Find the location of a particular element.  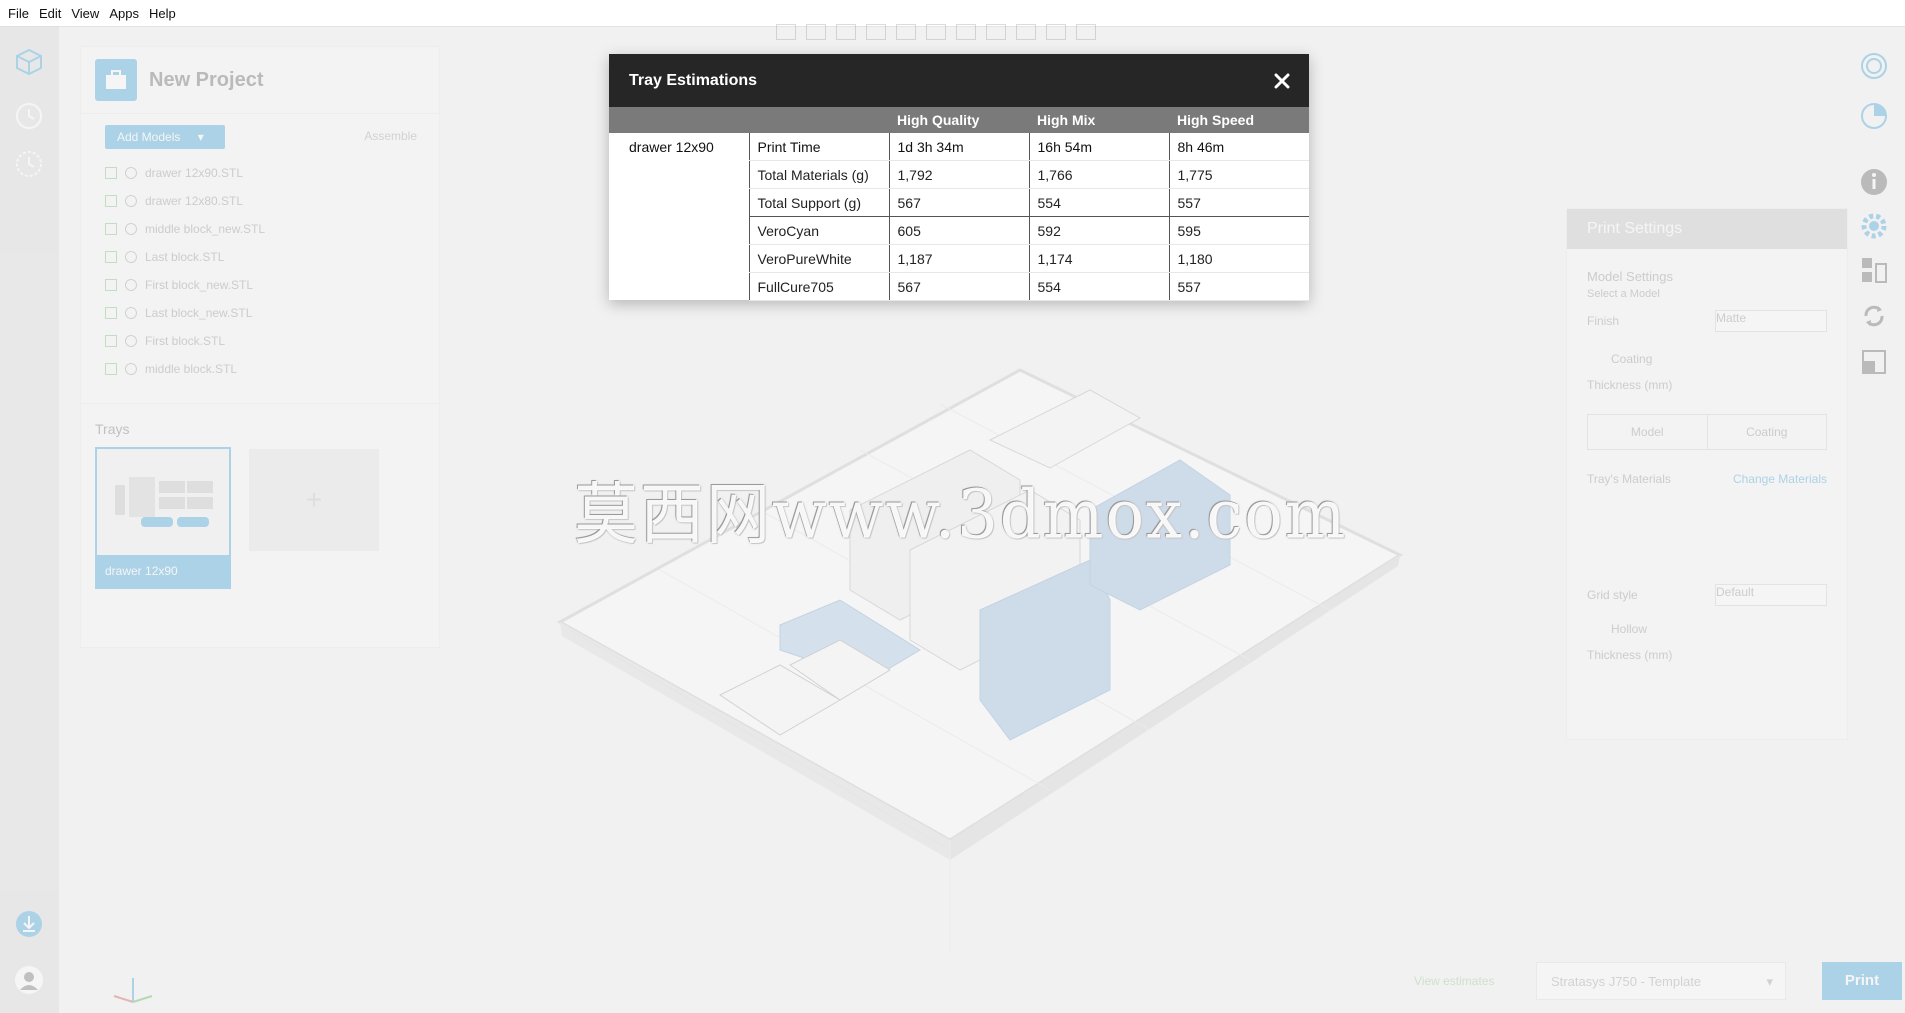

table-cell: 8h 46m is located at coordinates (1238, 147).